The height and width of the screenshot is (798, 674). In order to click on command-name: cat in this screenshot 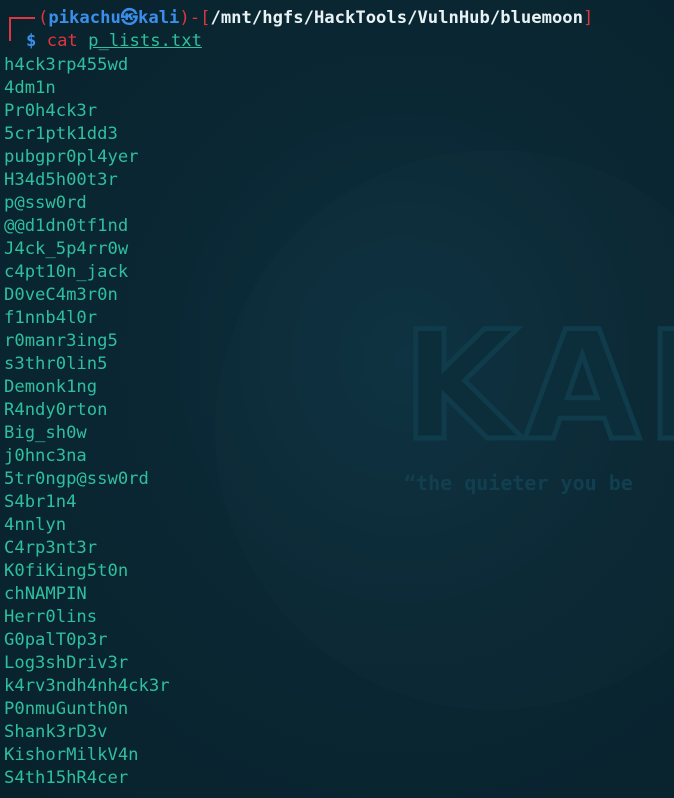, I will do `click(62, 41)`.